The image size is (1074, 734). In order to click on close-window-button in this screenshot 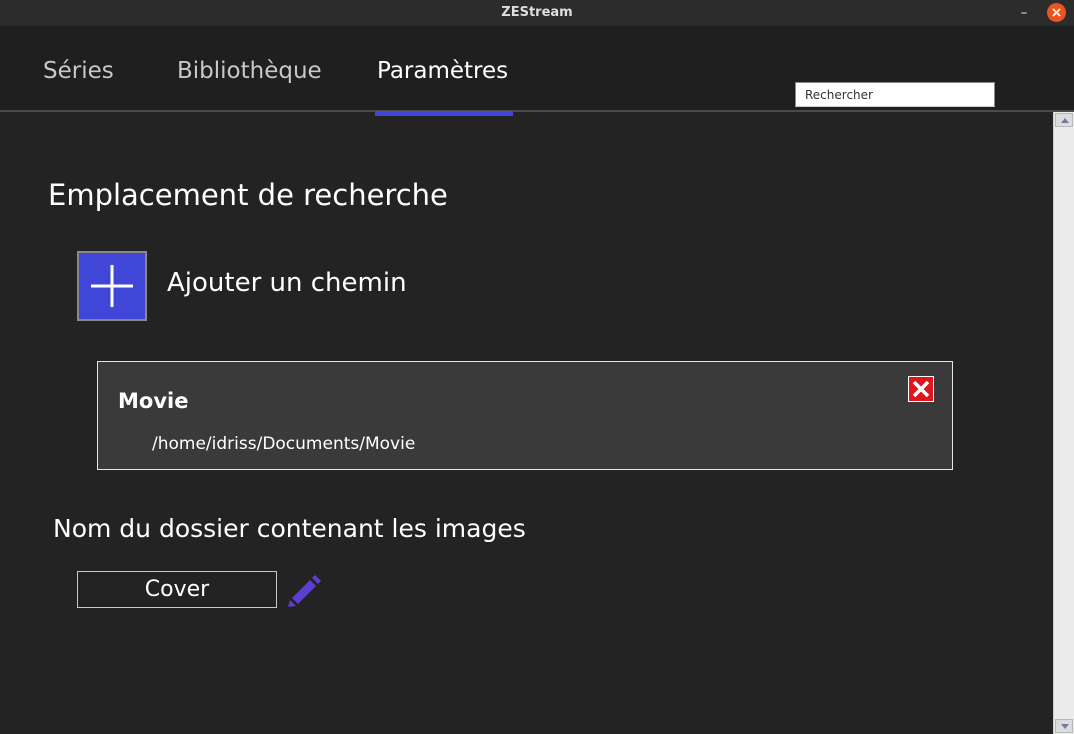, I will do `click(1056, 12)`.